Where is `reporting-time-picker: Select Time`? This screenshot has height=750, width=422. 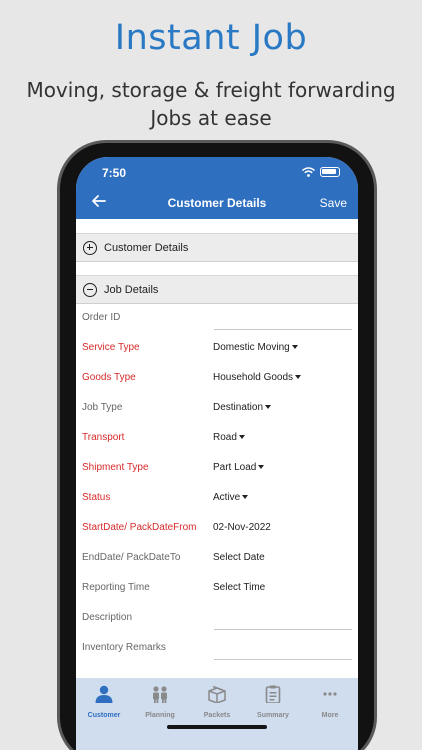 reporting-time-picker: Select Time is located at coordinates (239, 587).